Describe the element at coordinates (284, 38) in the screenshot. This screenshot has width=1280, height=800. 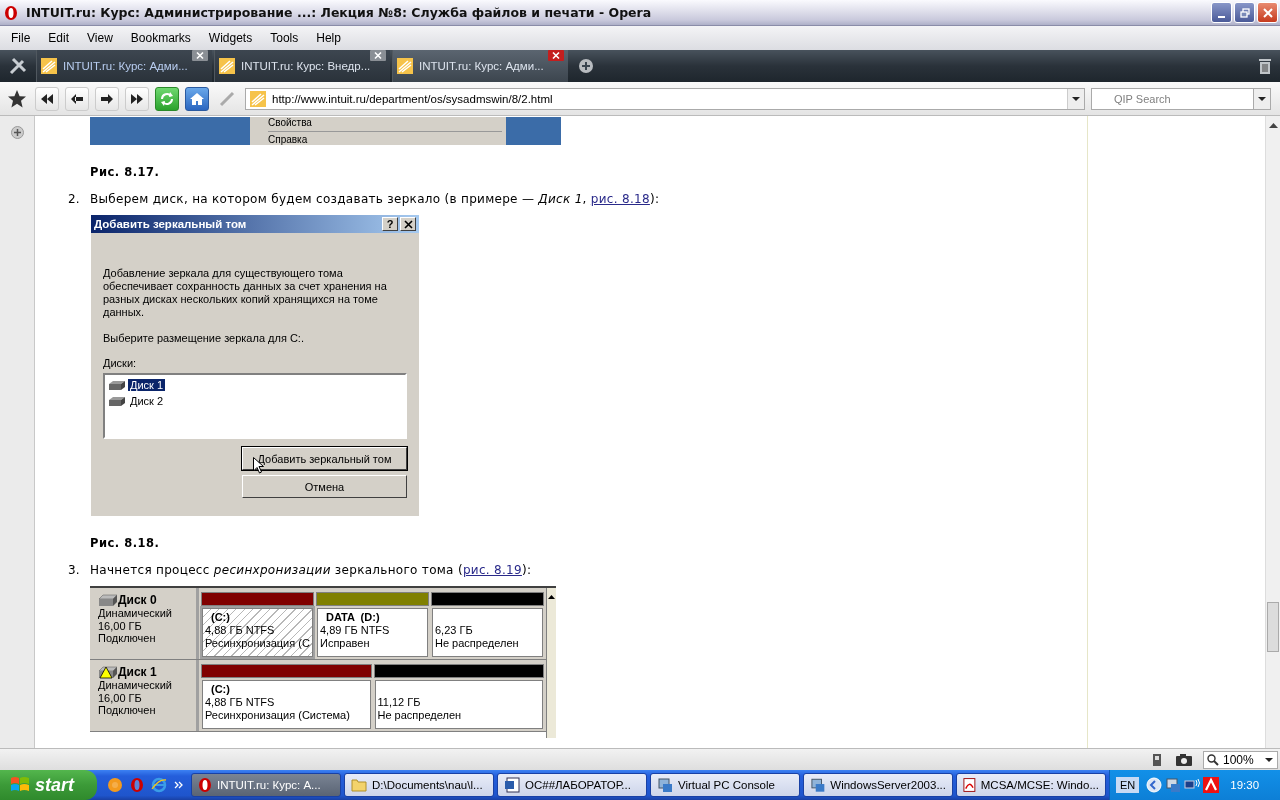
I see `menu-item: Tools` at that location.